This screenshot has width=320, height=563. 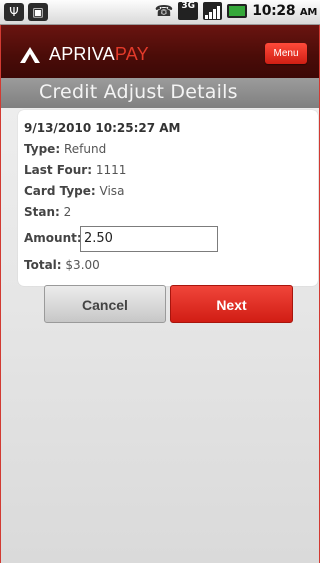 What do you see at coordinates (213, 11) in the screenshot?
I see `signal-strength-icon` at bounding box center [213, 11].